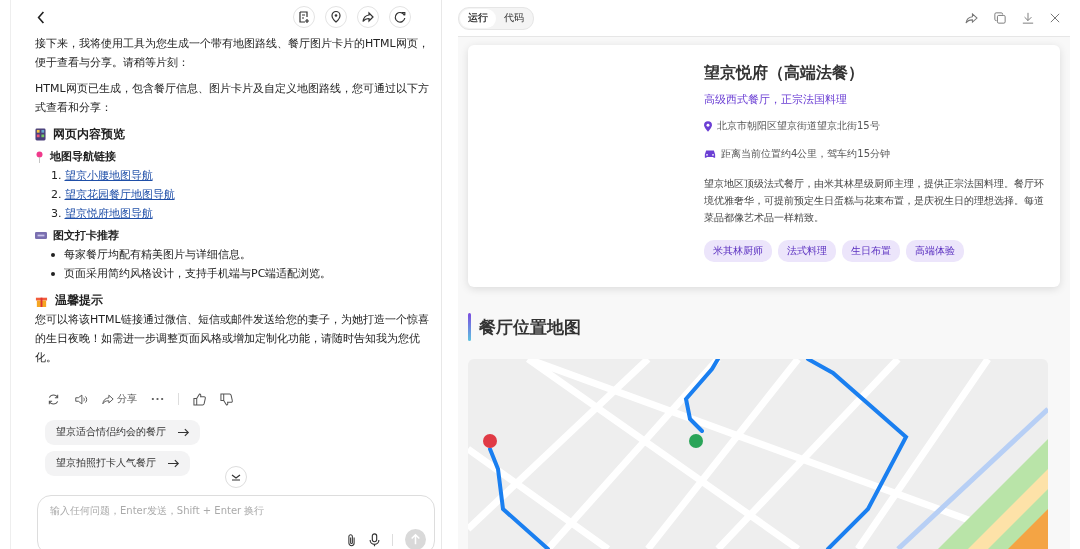 This screenshot has width=1080, height=549. I want to click on scroll-down-icon, so click(236, 477).